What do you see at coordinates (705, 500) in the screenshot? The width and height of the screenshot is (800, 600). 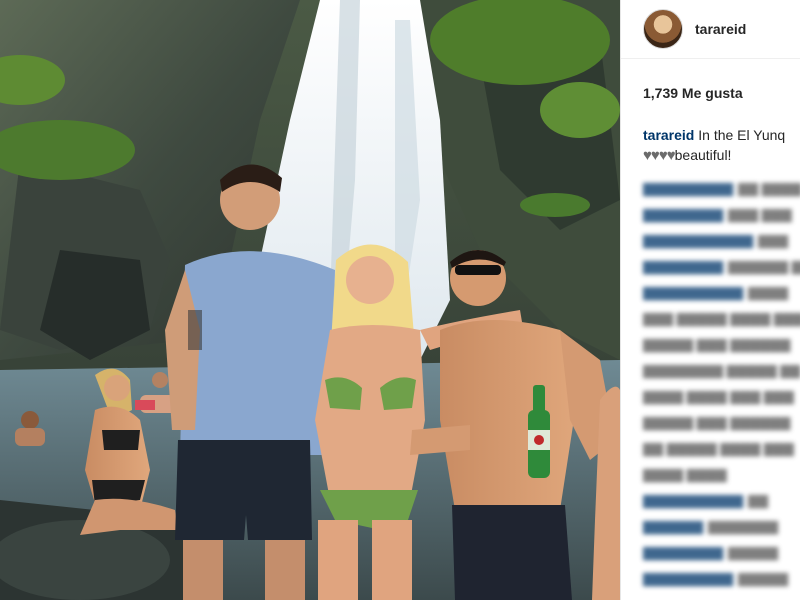 I see `comment-row: ▇▇▇▇▇▇▇▇▇▇ ▇▇` at bounding box center [705, 500].